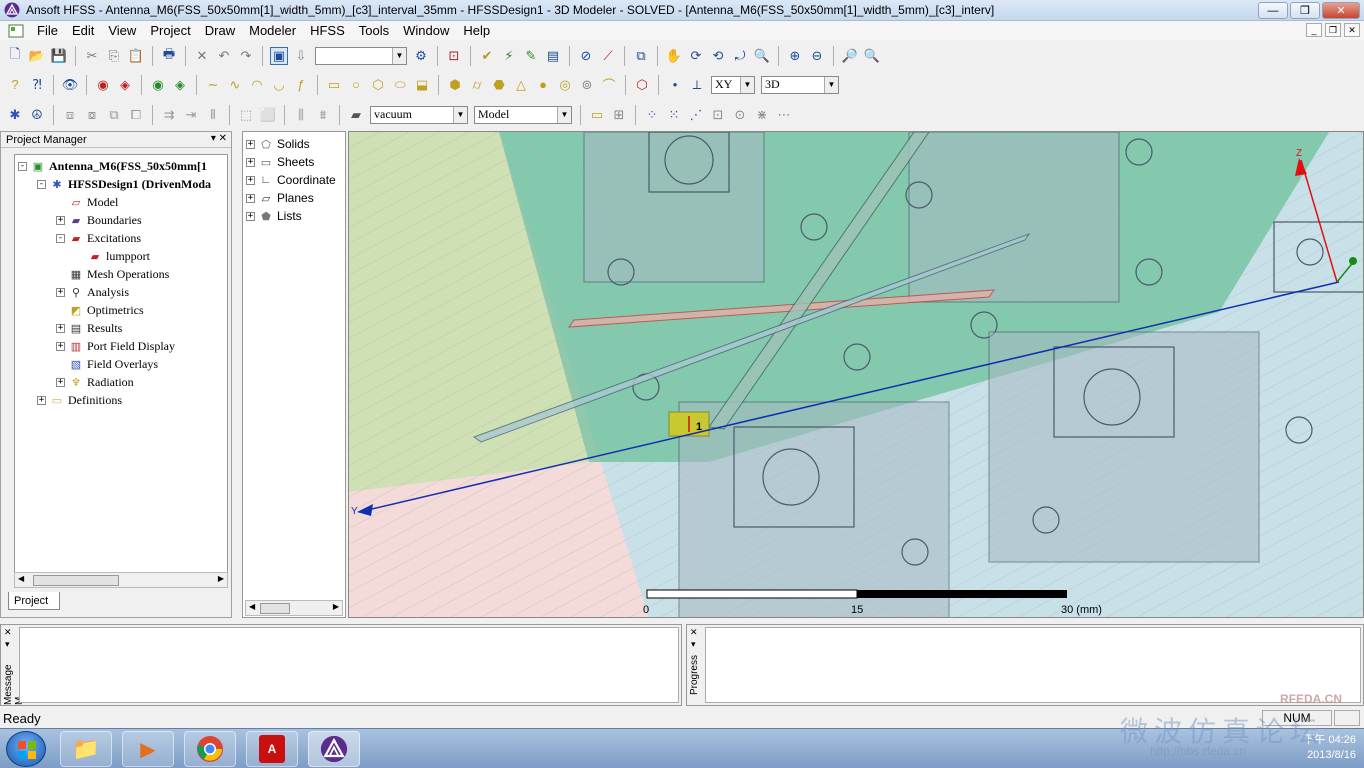 This screenshot has height=768, width=1364. Describe the element at coordinates (521, 85) in the screenshot. I see `draw-cone-icon: △` at that location.